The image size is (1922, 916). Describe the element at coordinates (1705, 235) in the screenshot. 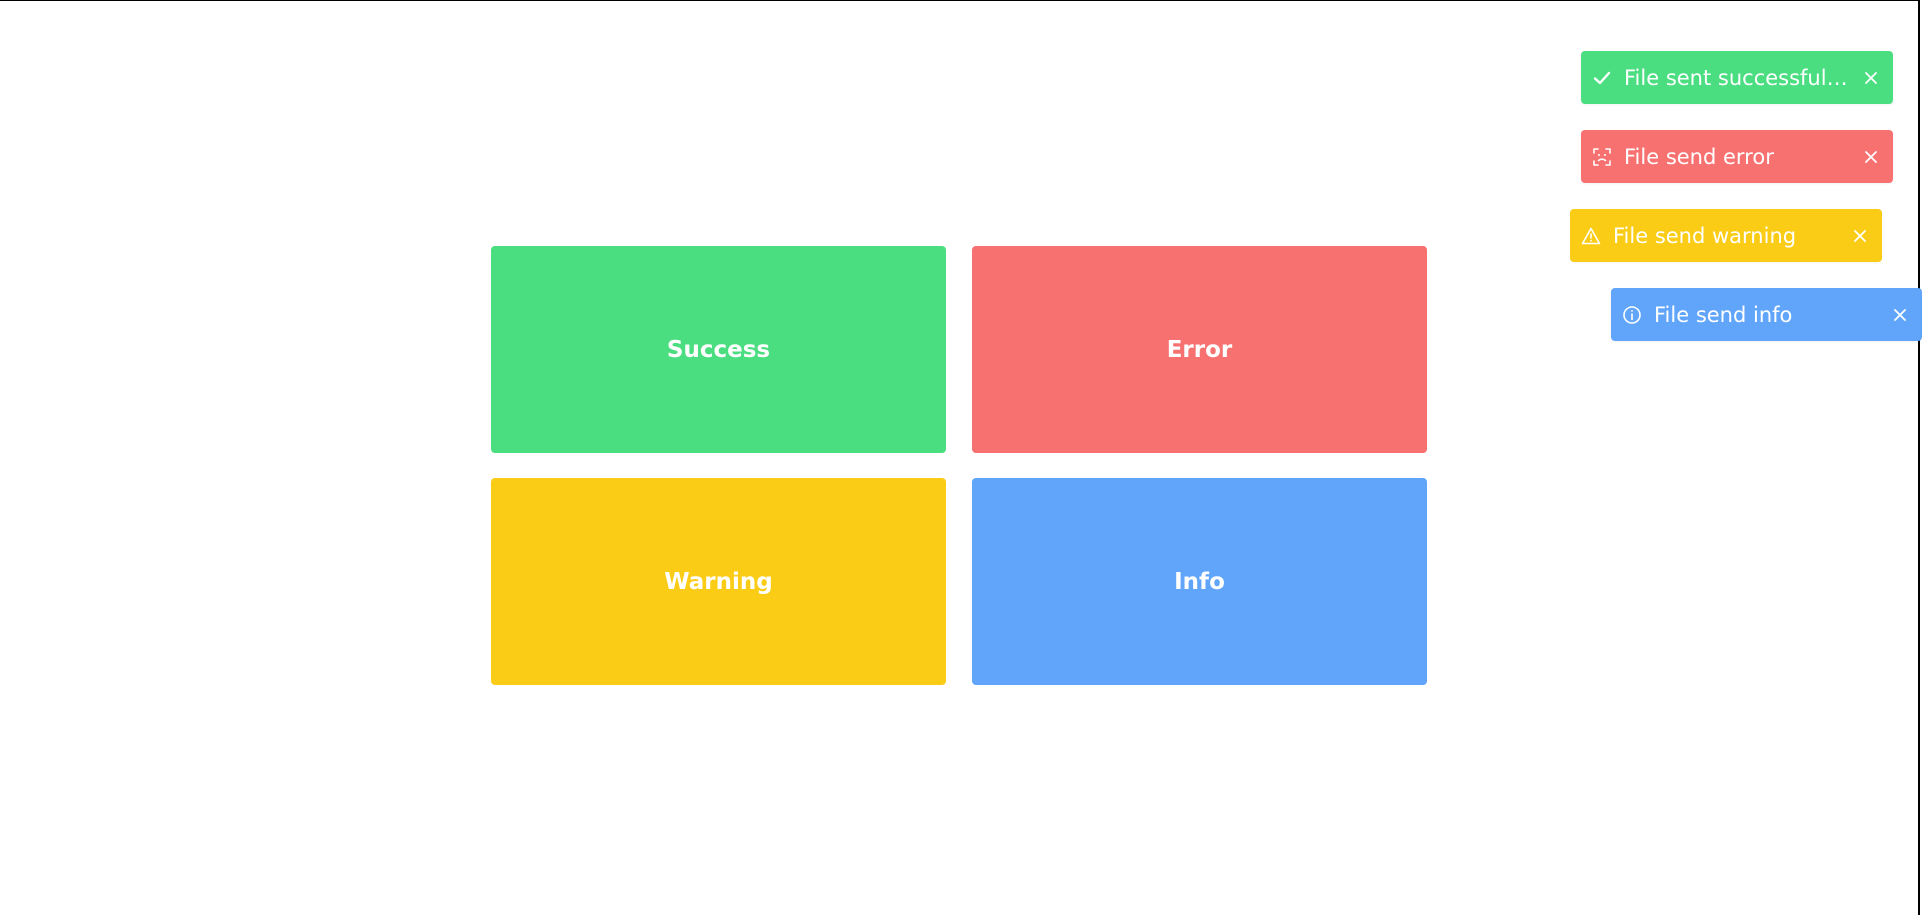

I see `toast-warning-text: File send warning` at that location.